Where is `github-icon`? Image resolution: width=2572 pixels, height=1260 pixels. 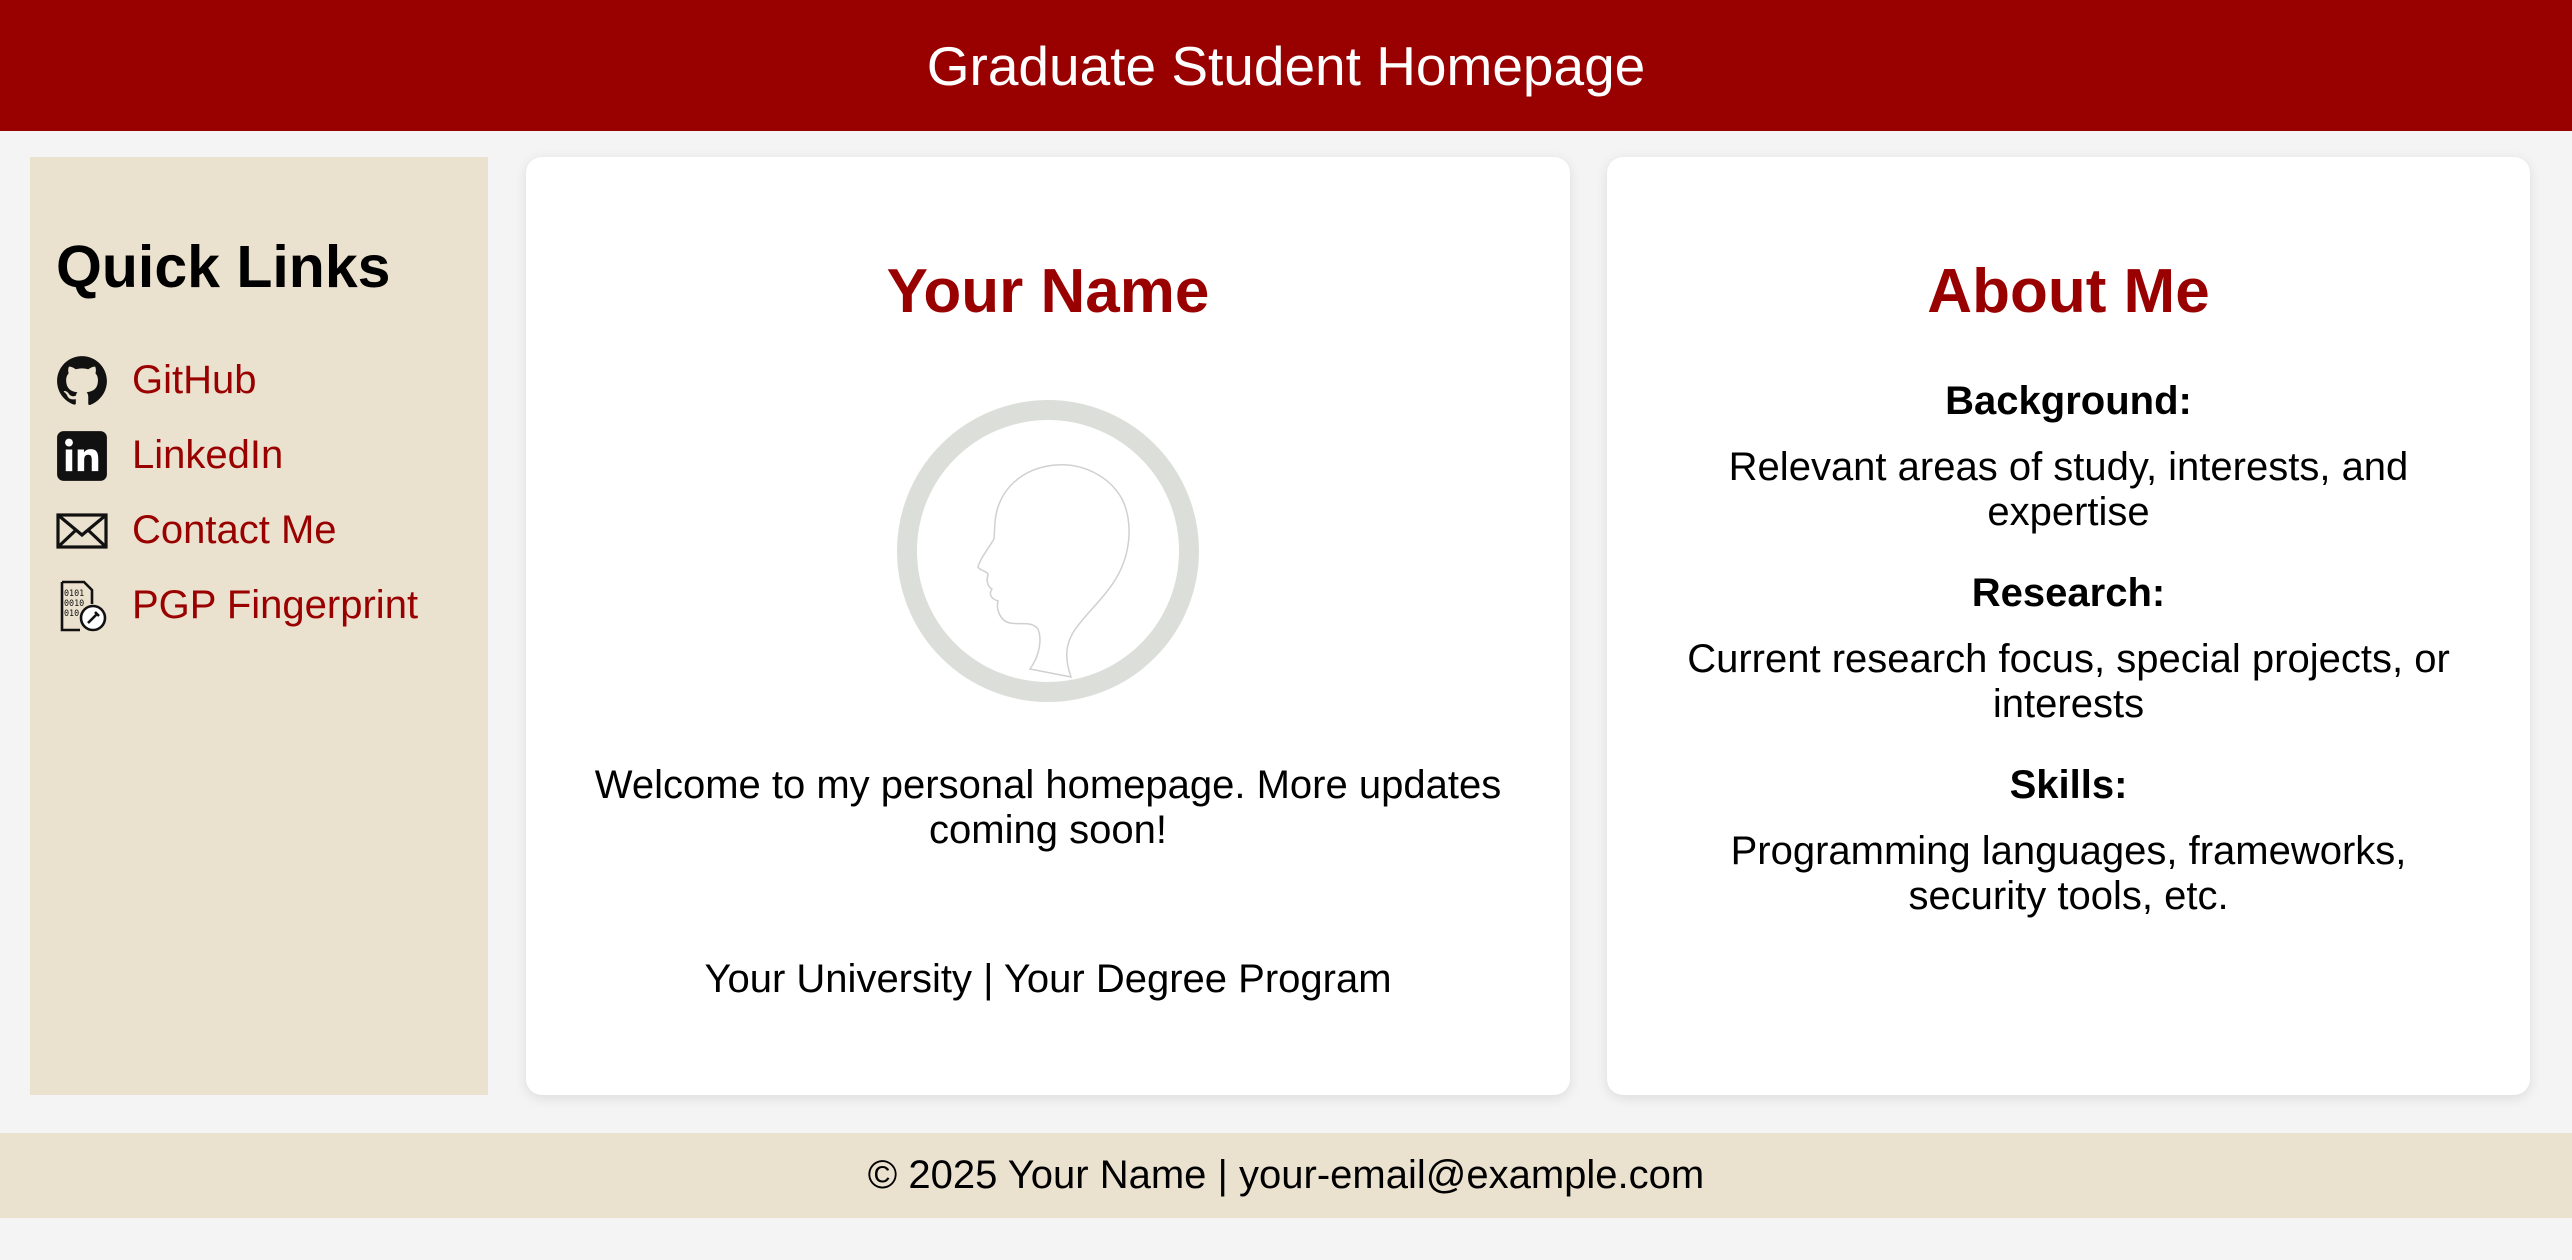
github-icon is located at coordinates (82, 381).